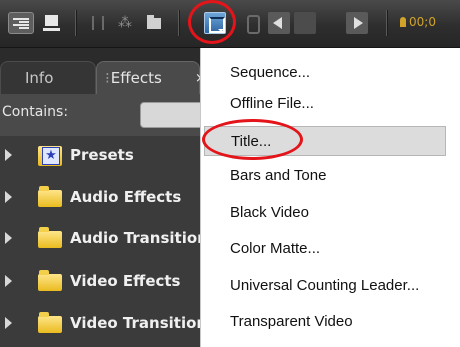 Image resolution: width=460 pixels, height=347 pixels. I want to click on triangle-right-icon, so click(357, 23).